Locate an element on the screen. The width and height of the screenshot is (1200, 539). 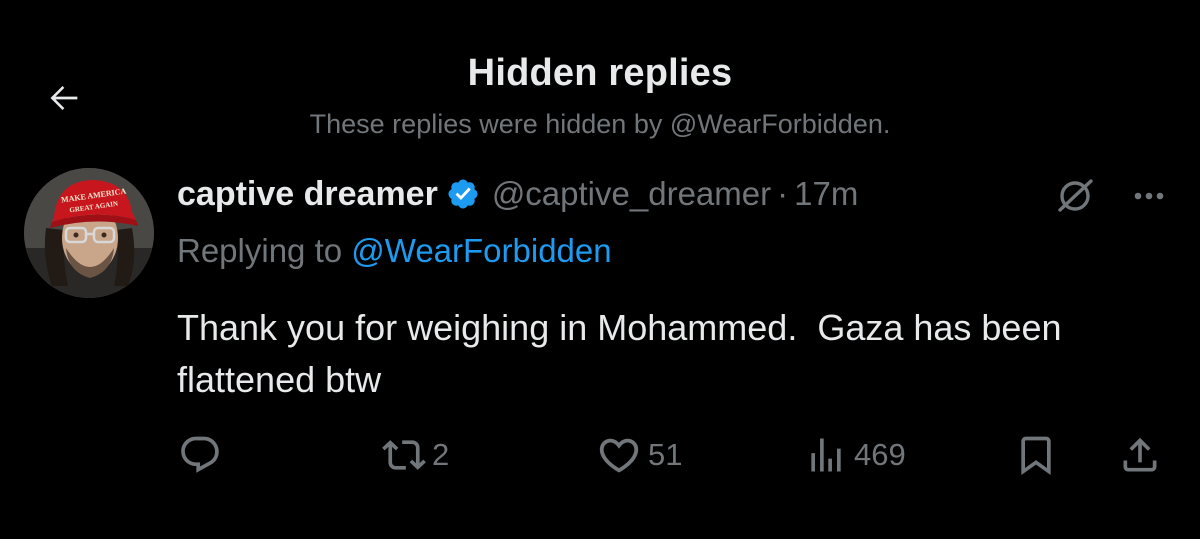
retweet-button: 2 is located at coordinates (415, 455).